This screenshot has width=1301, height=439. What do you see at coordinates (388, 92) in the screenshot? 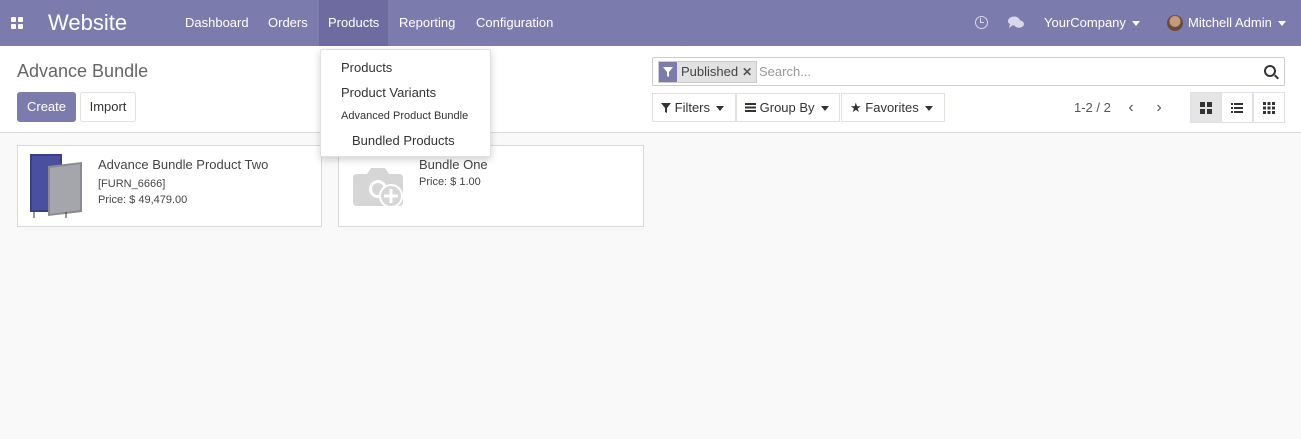
I see `dropdown-item-product-variants: Product Variants` at bounding box center [388, 92].